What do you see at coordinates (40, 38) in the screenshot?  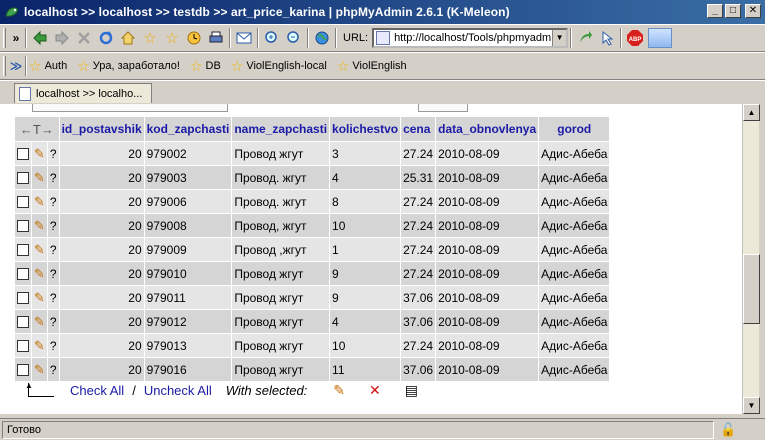 I see `back-icon` at bounding box center [40, 38].